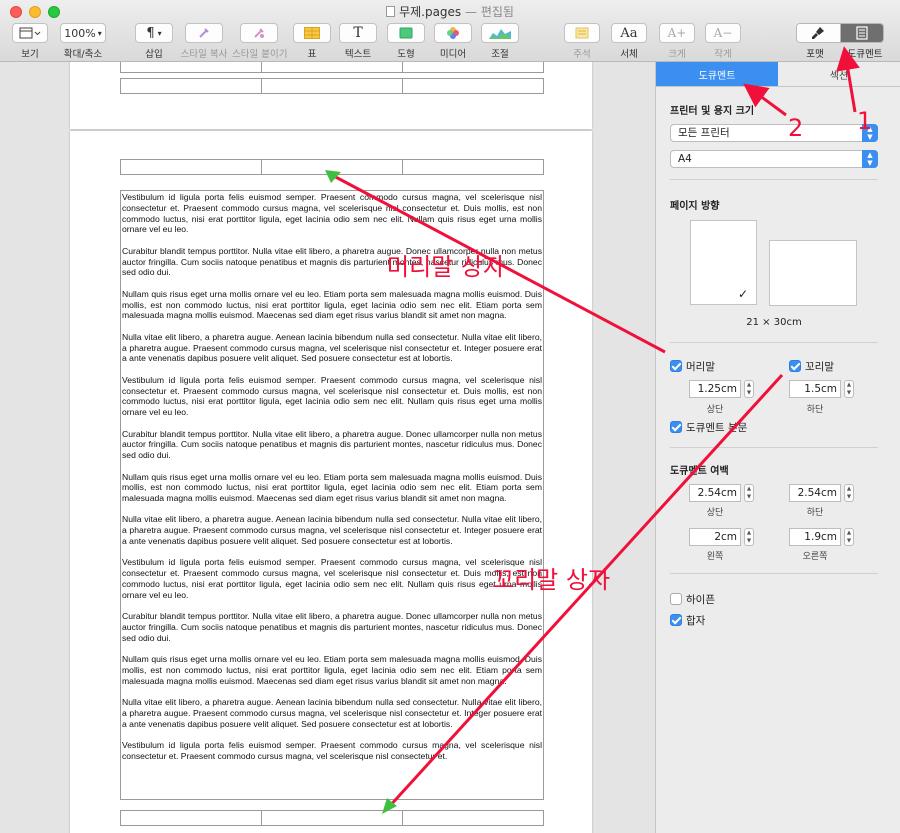 The width and height of the screenshot is (900, 833). What do you see at coordinates (676, 599) in the screenshot?
I see `hyphenation-checkbox` at bounding box center [676, 599].